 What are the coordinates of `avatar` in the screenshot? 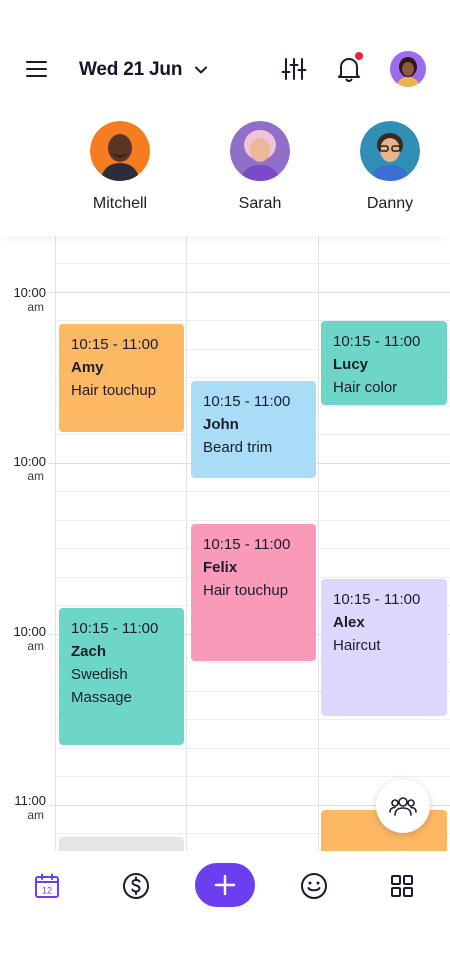 It's located at (408, 69).